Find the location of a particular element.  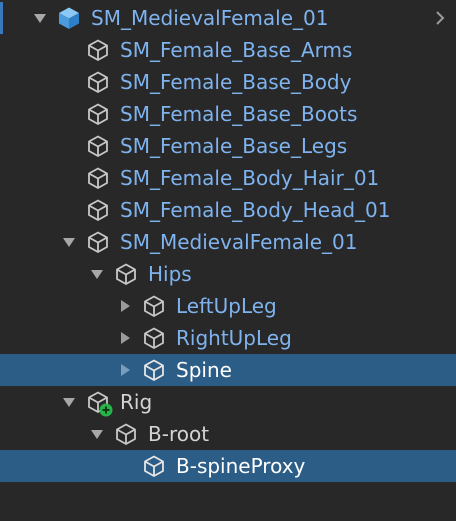

hierarchy-row-leftupleg: LeftUpLeg is located at coordinates (228, 306).